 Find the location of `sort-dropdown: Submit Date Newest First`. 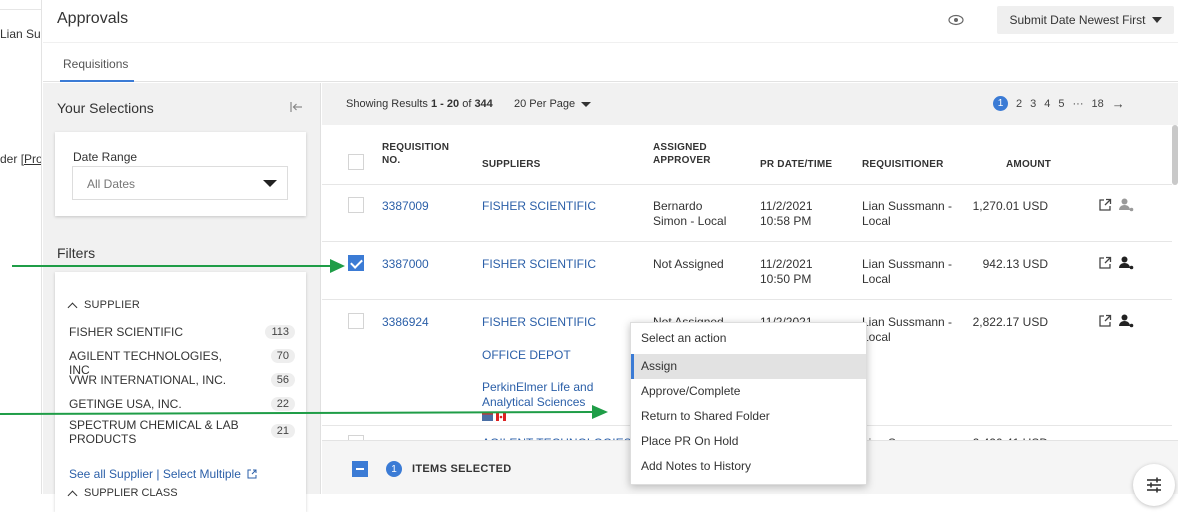

sort-dropdown: Submit Date Newest First is located at coordinates (1085, 20).